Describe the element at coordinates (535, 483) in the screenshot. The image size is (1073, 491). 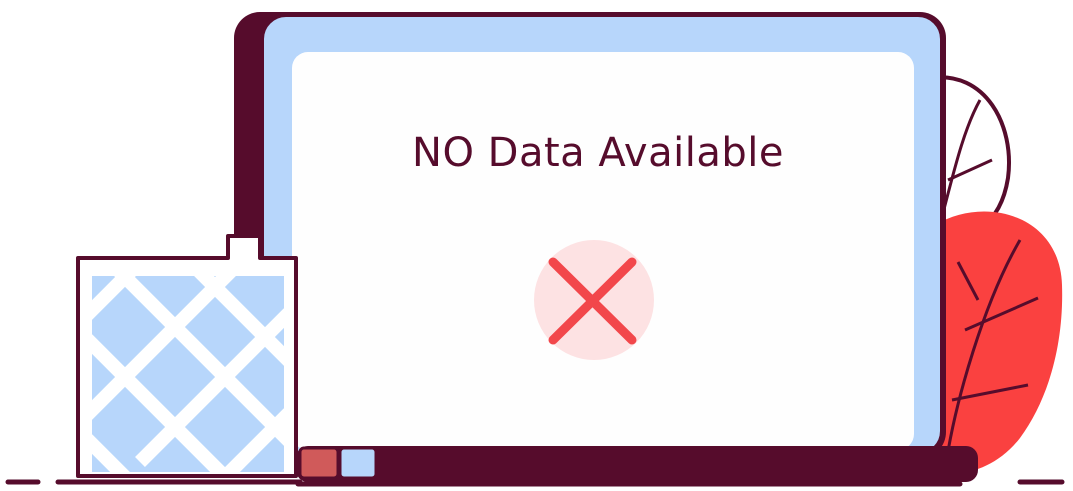
I see `ground-line` at that location.